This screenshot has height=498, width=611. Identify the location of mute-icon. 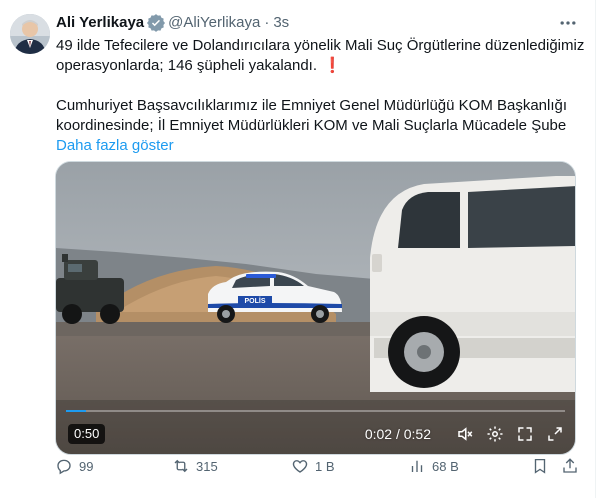
(465, 434).